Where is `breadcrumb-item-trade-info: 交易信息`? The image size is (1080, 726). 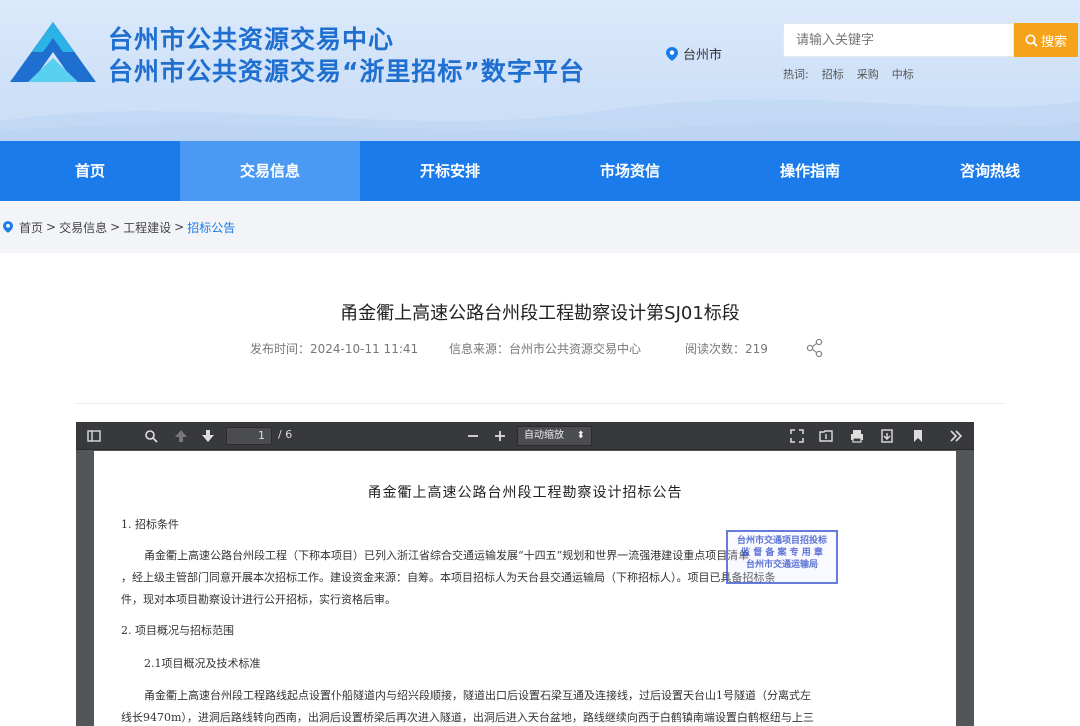
breadcrumb-item-trade-info: 交易信息 is located at coordinates (83, 227).